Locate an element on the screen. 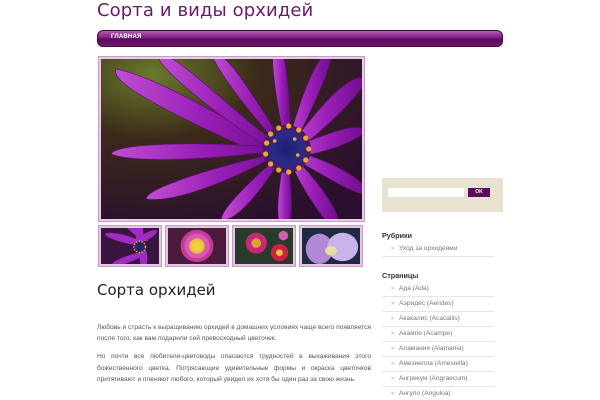 Image resolution: width=600 pixels, height=400 pixels. main-nav: ГЛАВНАЯ is located at coordinates (300, 38).